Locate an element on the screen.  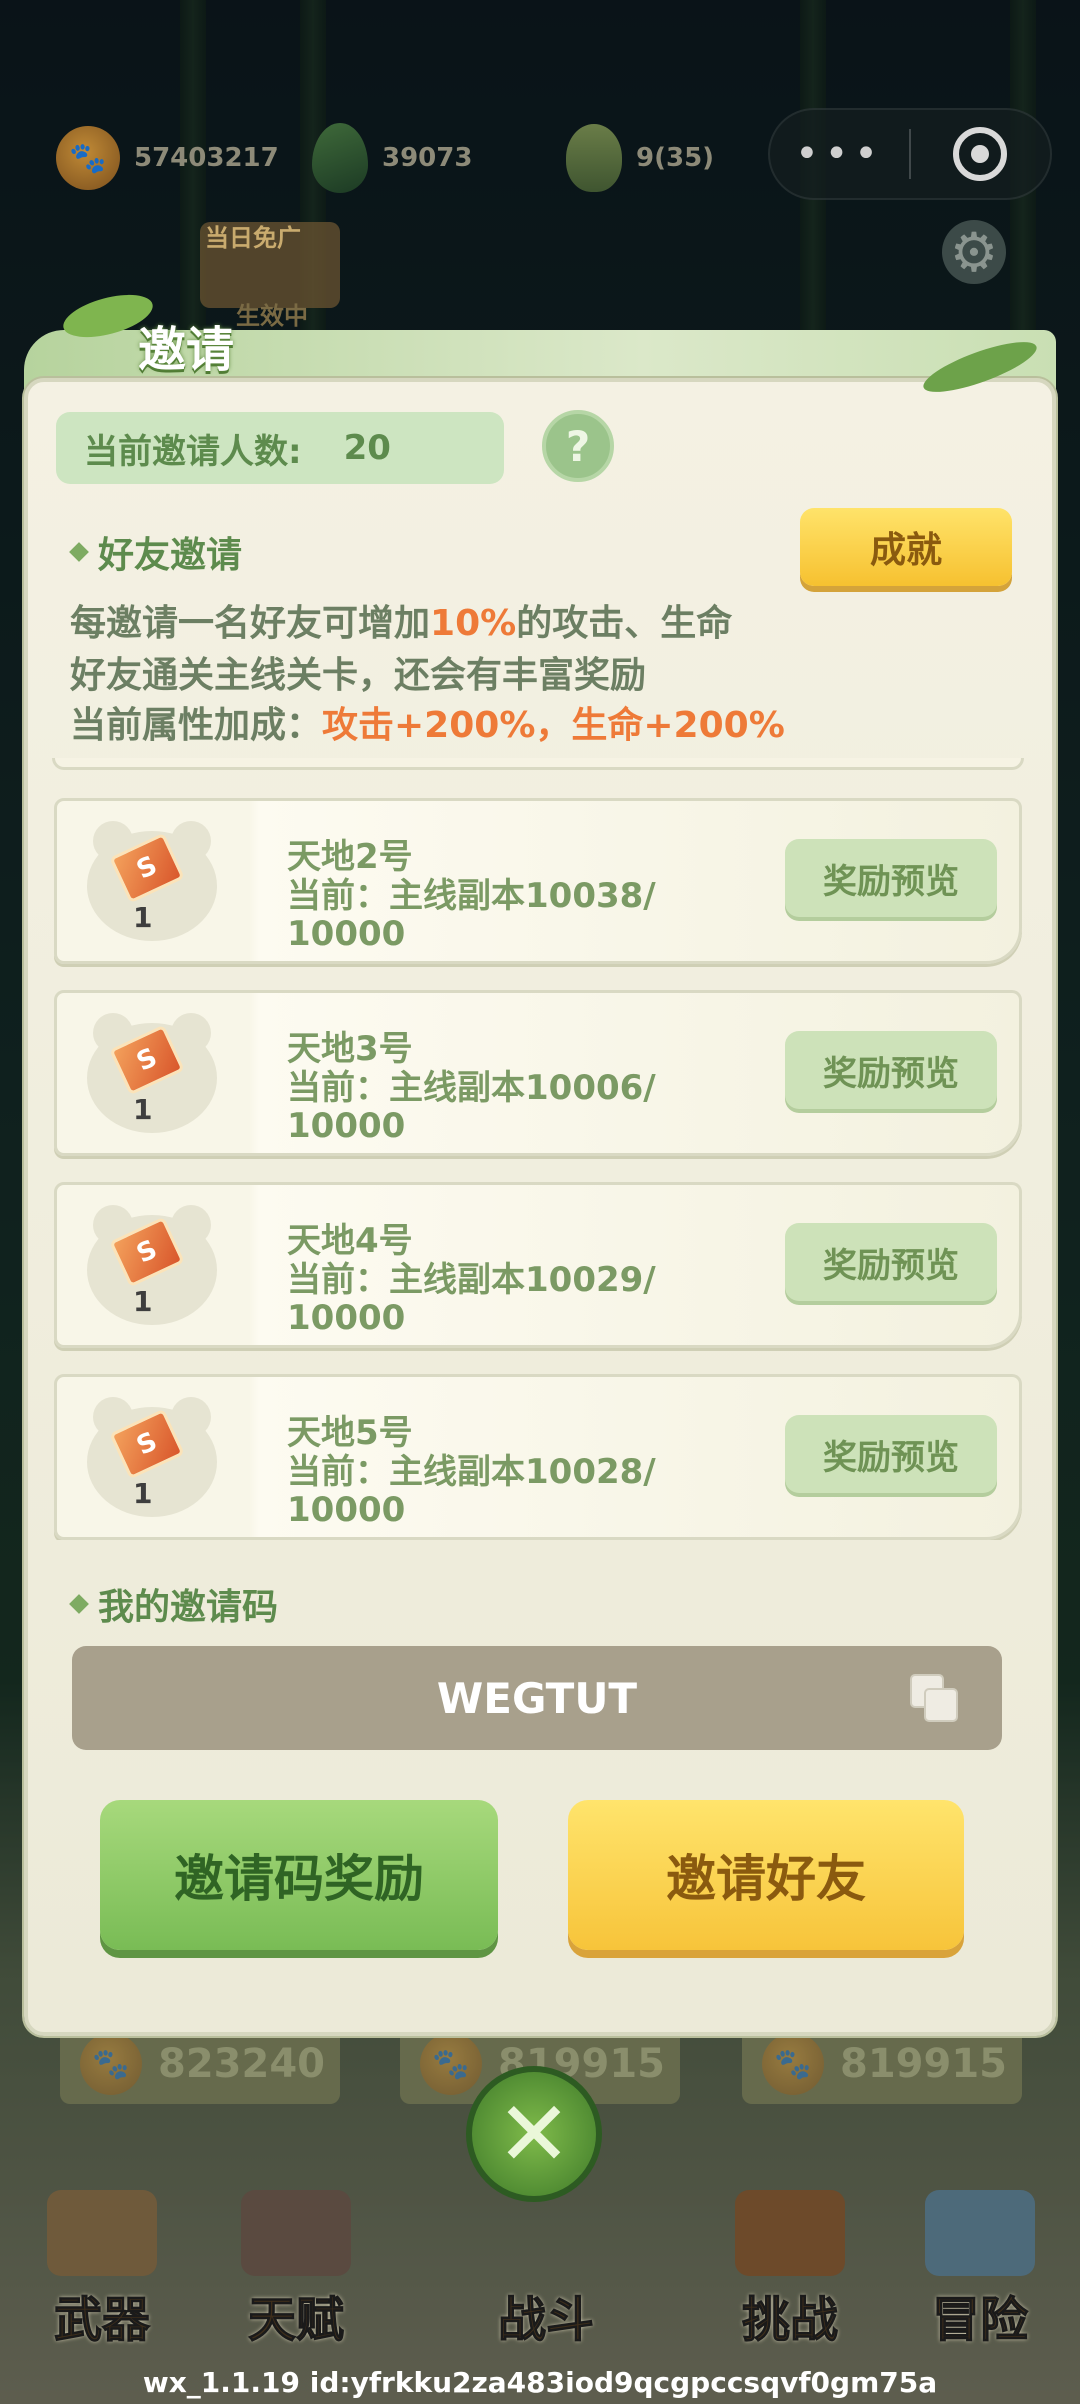
bud-value: 9(35) is located at coordinates (675, 158).